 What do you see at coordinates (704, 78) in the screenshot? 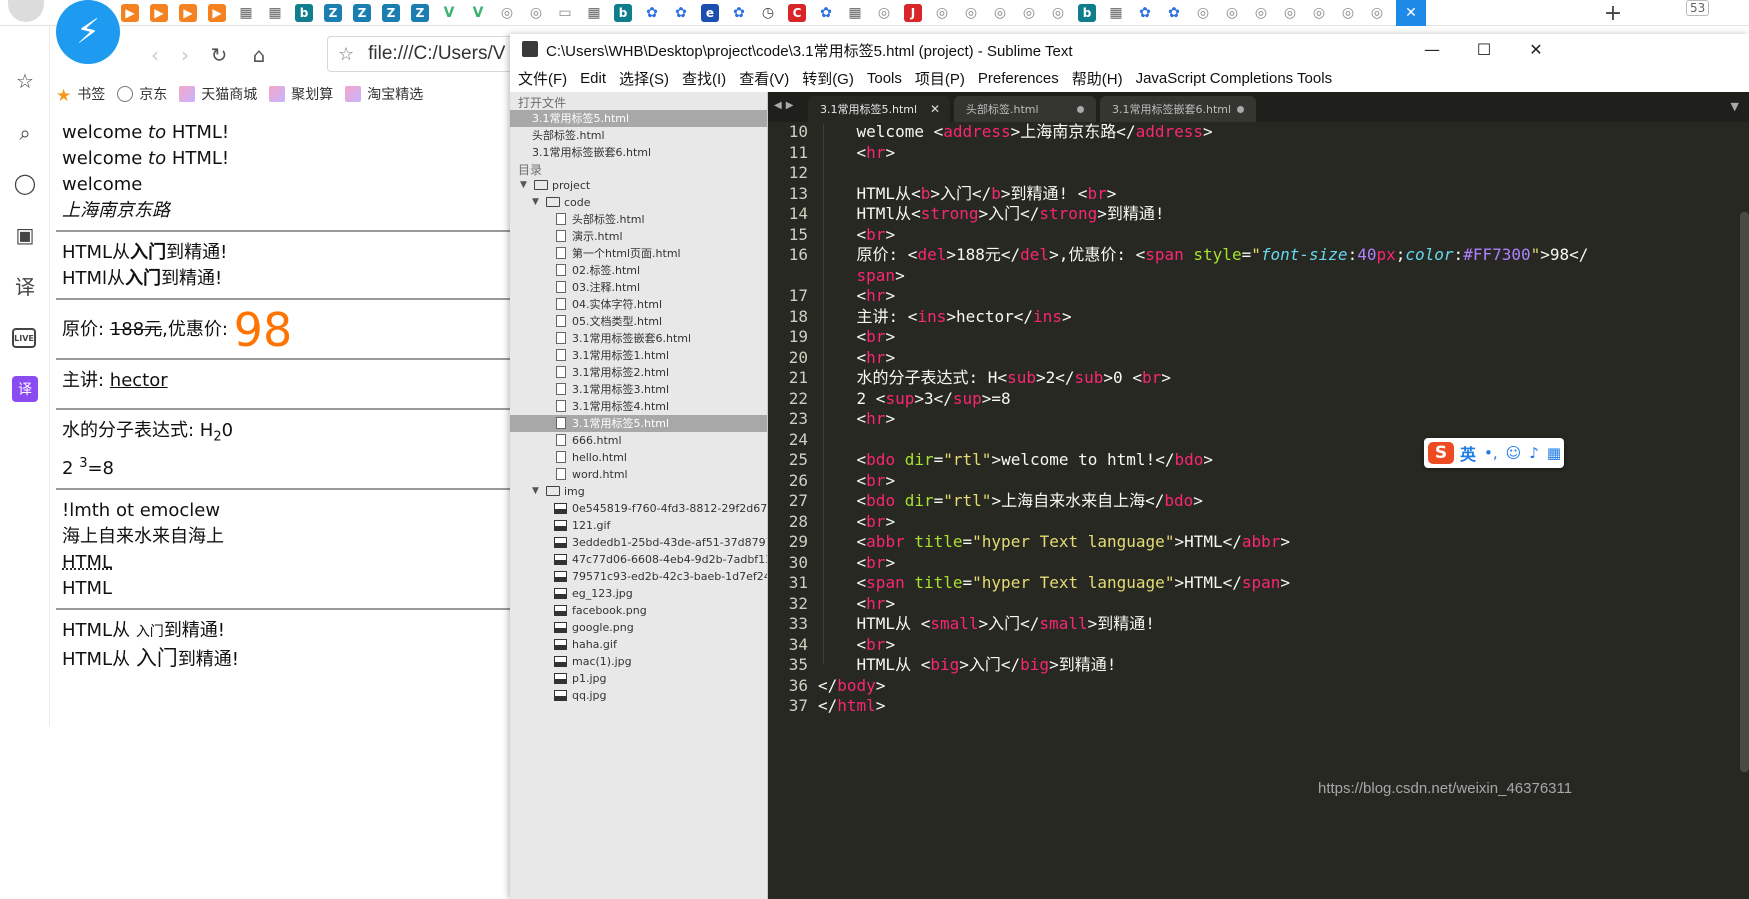
I see `menu-find: 查找(I)` at bounding box center [704, 78].